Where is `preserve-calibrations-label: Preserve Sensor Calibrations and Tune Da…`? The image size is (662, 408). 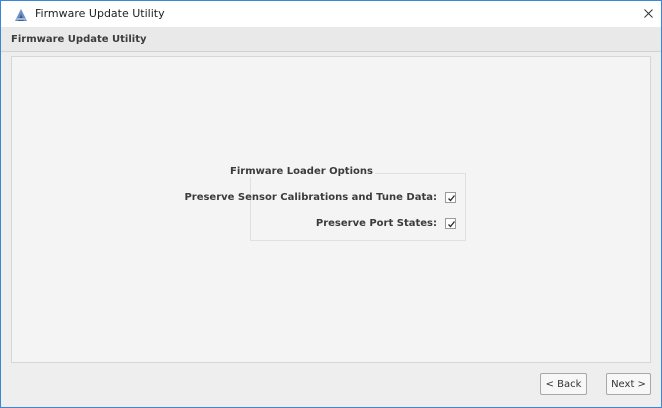 preserve-calibrations-label: Preserve Sensor Calibrations and Tune Da… is located at coordinates (310, 197).